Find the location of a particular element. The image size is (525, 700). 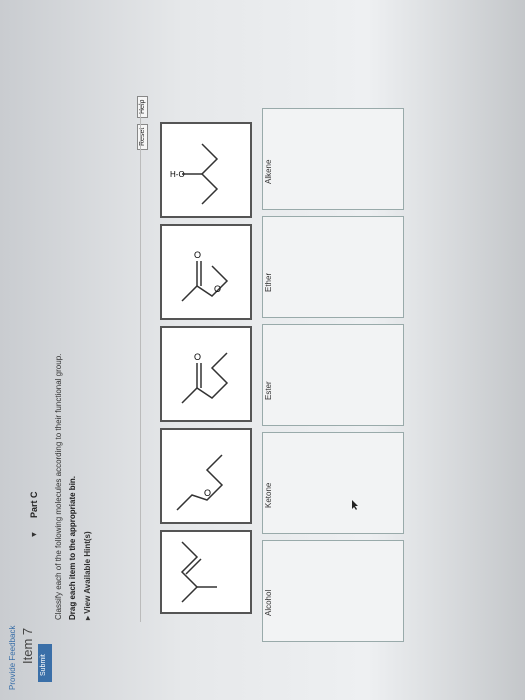

help-button: Help is located at coordinates (142, 106).